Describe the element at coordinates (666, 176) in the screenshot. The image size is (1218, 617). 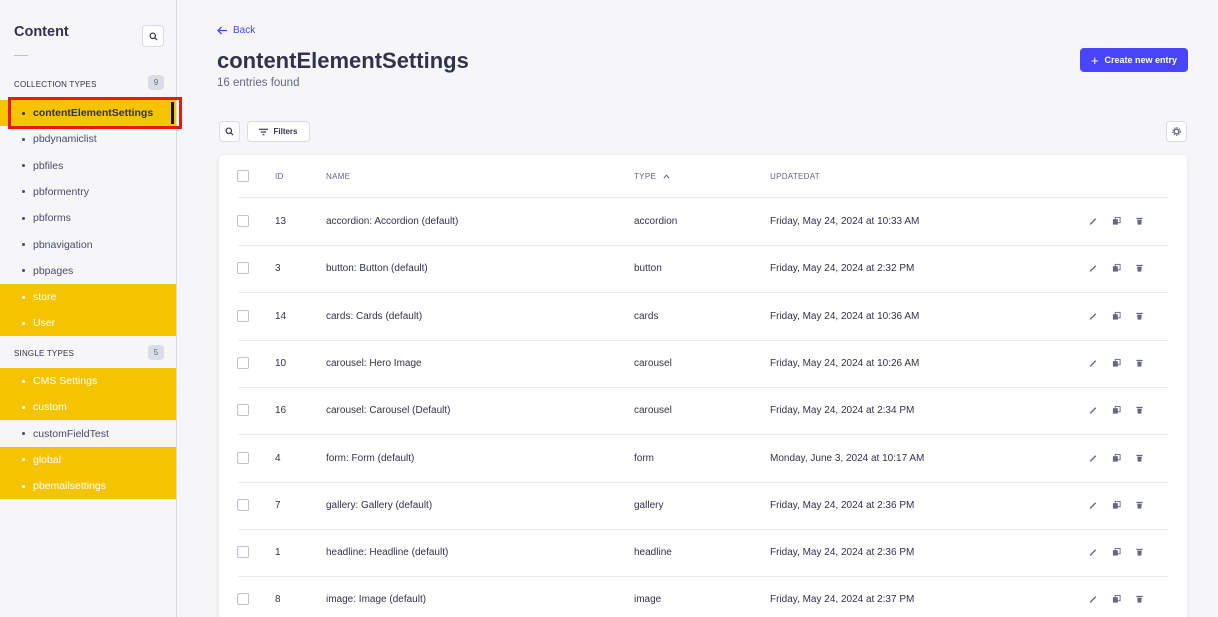
I see `sort-ascending-icon` at that location.